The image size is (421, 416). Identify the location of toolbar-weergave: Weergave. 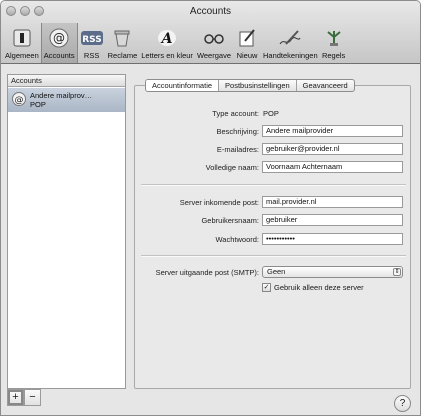
(214, 43).